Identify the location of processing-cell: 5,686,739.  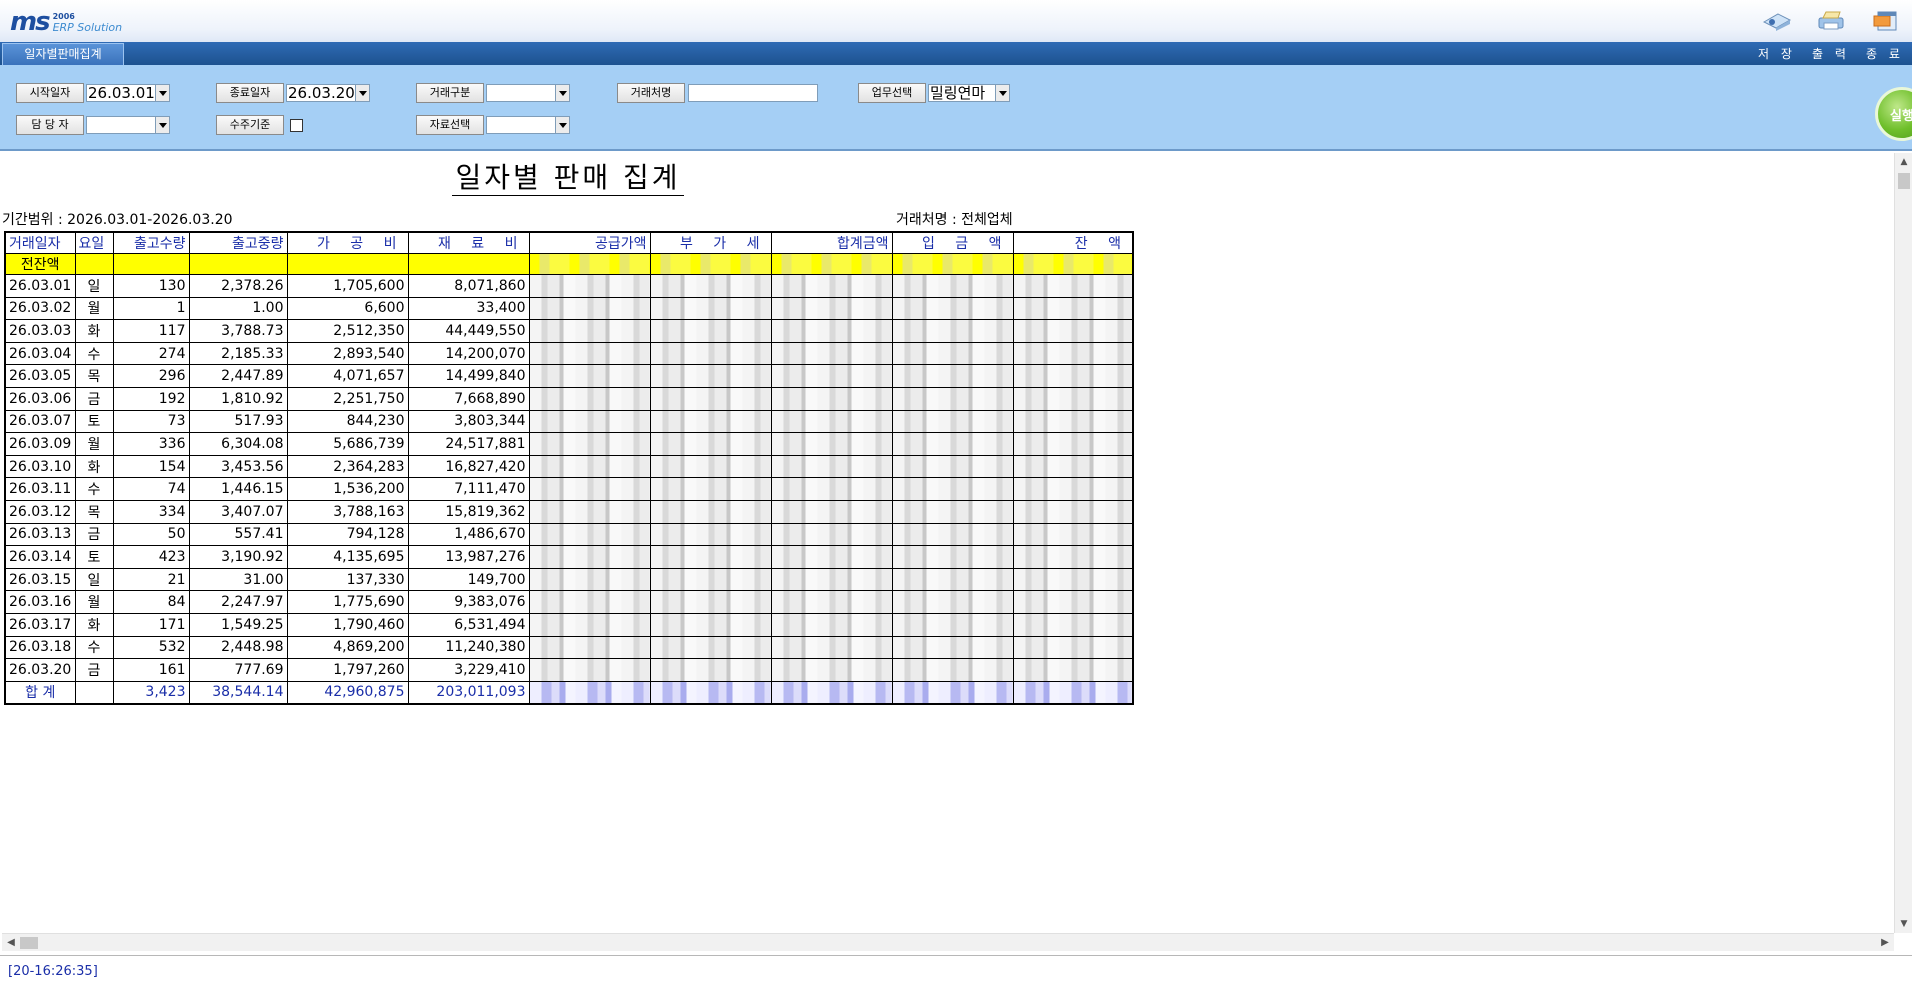
(347, 444).